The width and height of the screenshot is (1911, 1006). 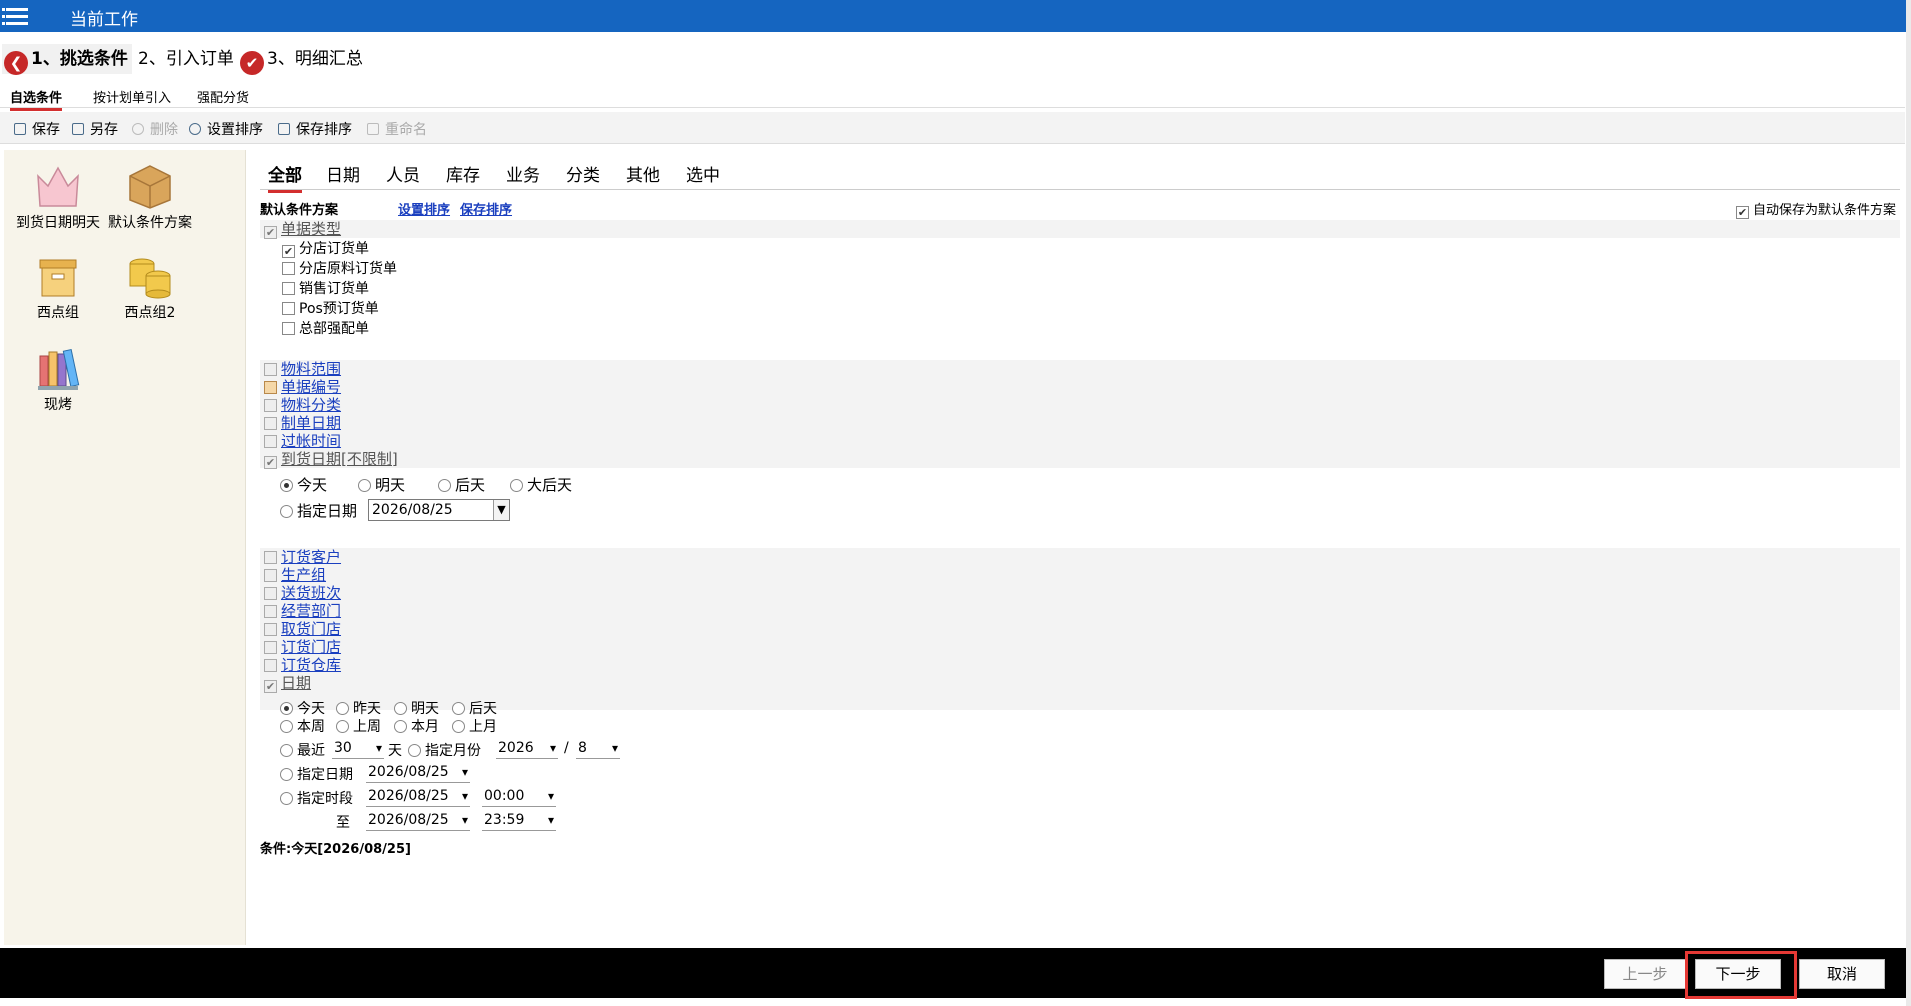 What do you see at coordinates (424, 208) in the screenshot?
I see `set-sort-link: 设置排序` at bounding box center [424, 208].